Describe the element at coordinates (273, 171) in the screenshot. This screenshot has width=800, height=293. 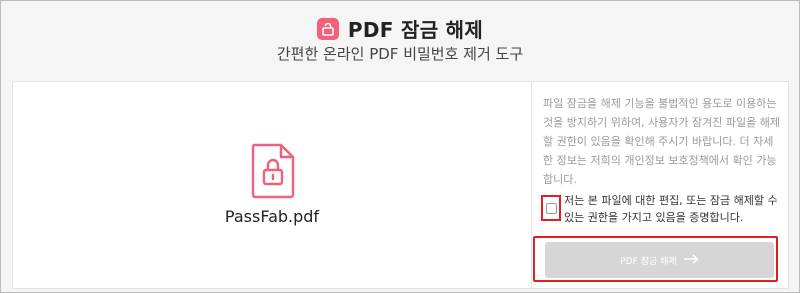
I see `pdf-lock-icon` at that location.